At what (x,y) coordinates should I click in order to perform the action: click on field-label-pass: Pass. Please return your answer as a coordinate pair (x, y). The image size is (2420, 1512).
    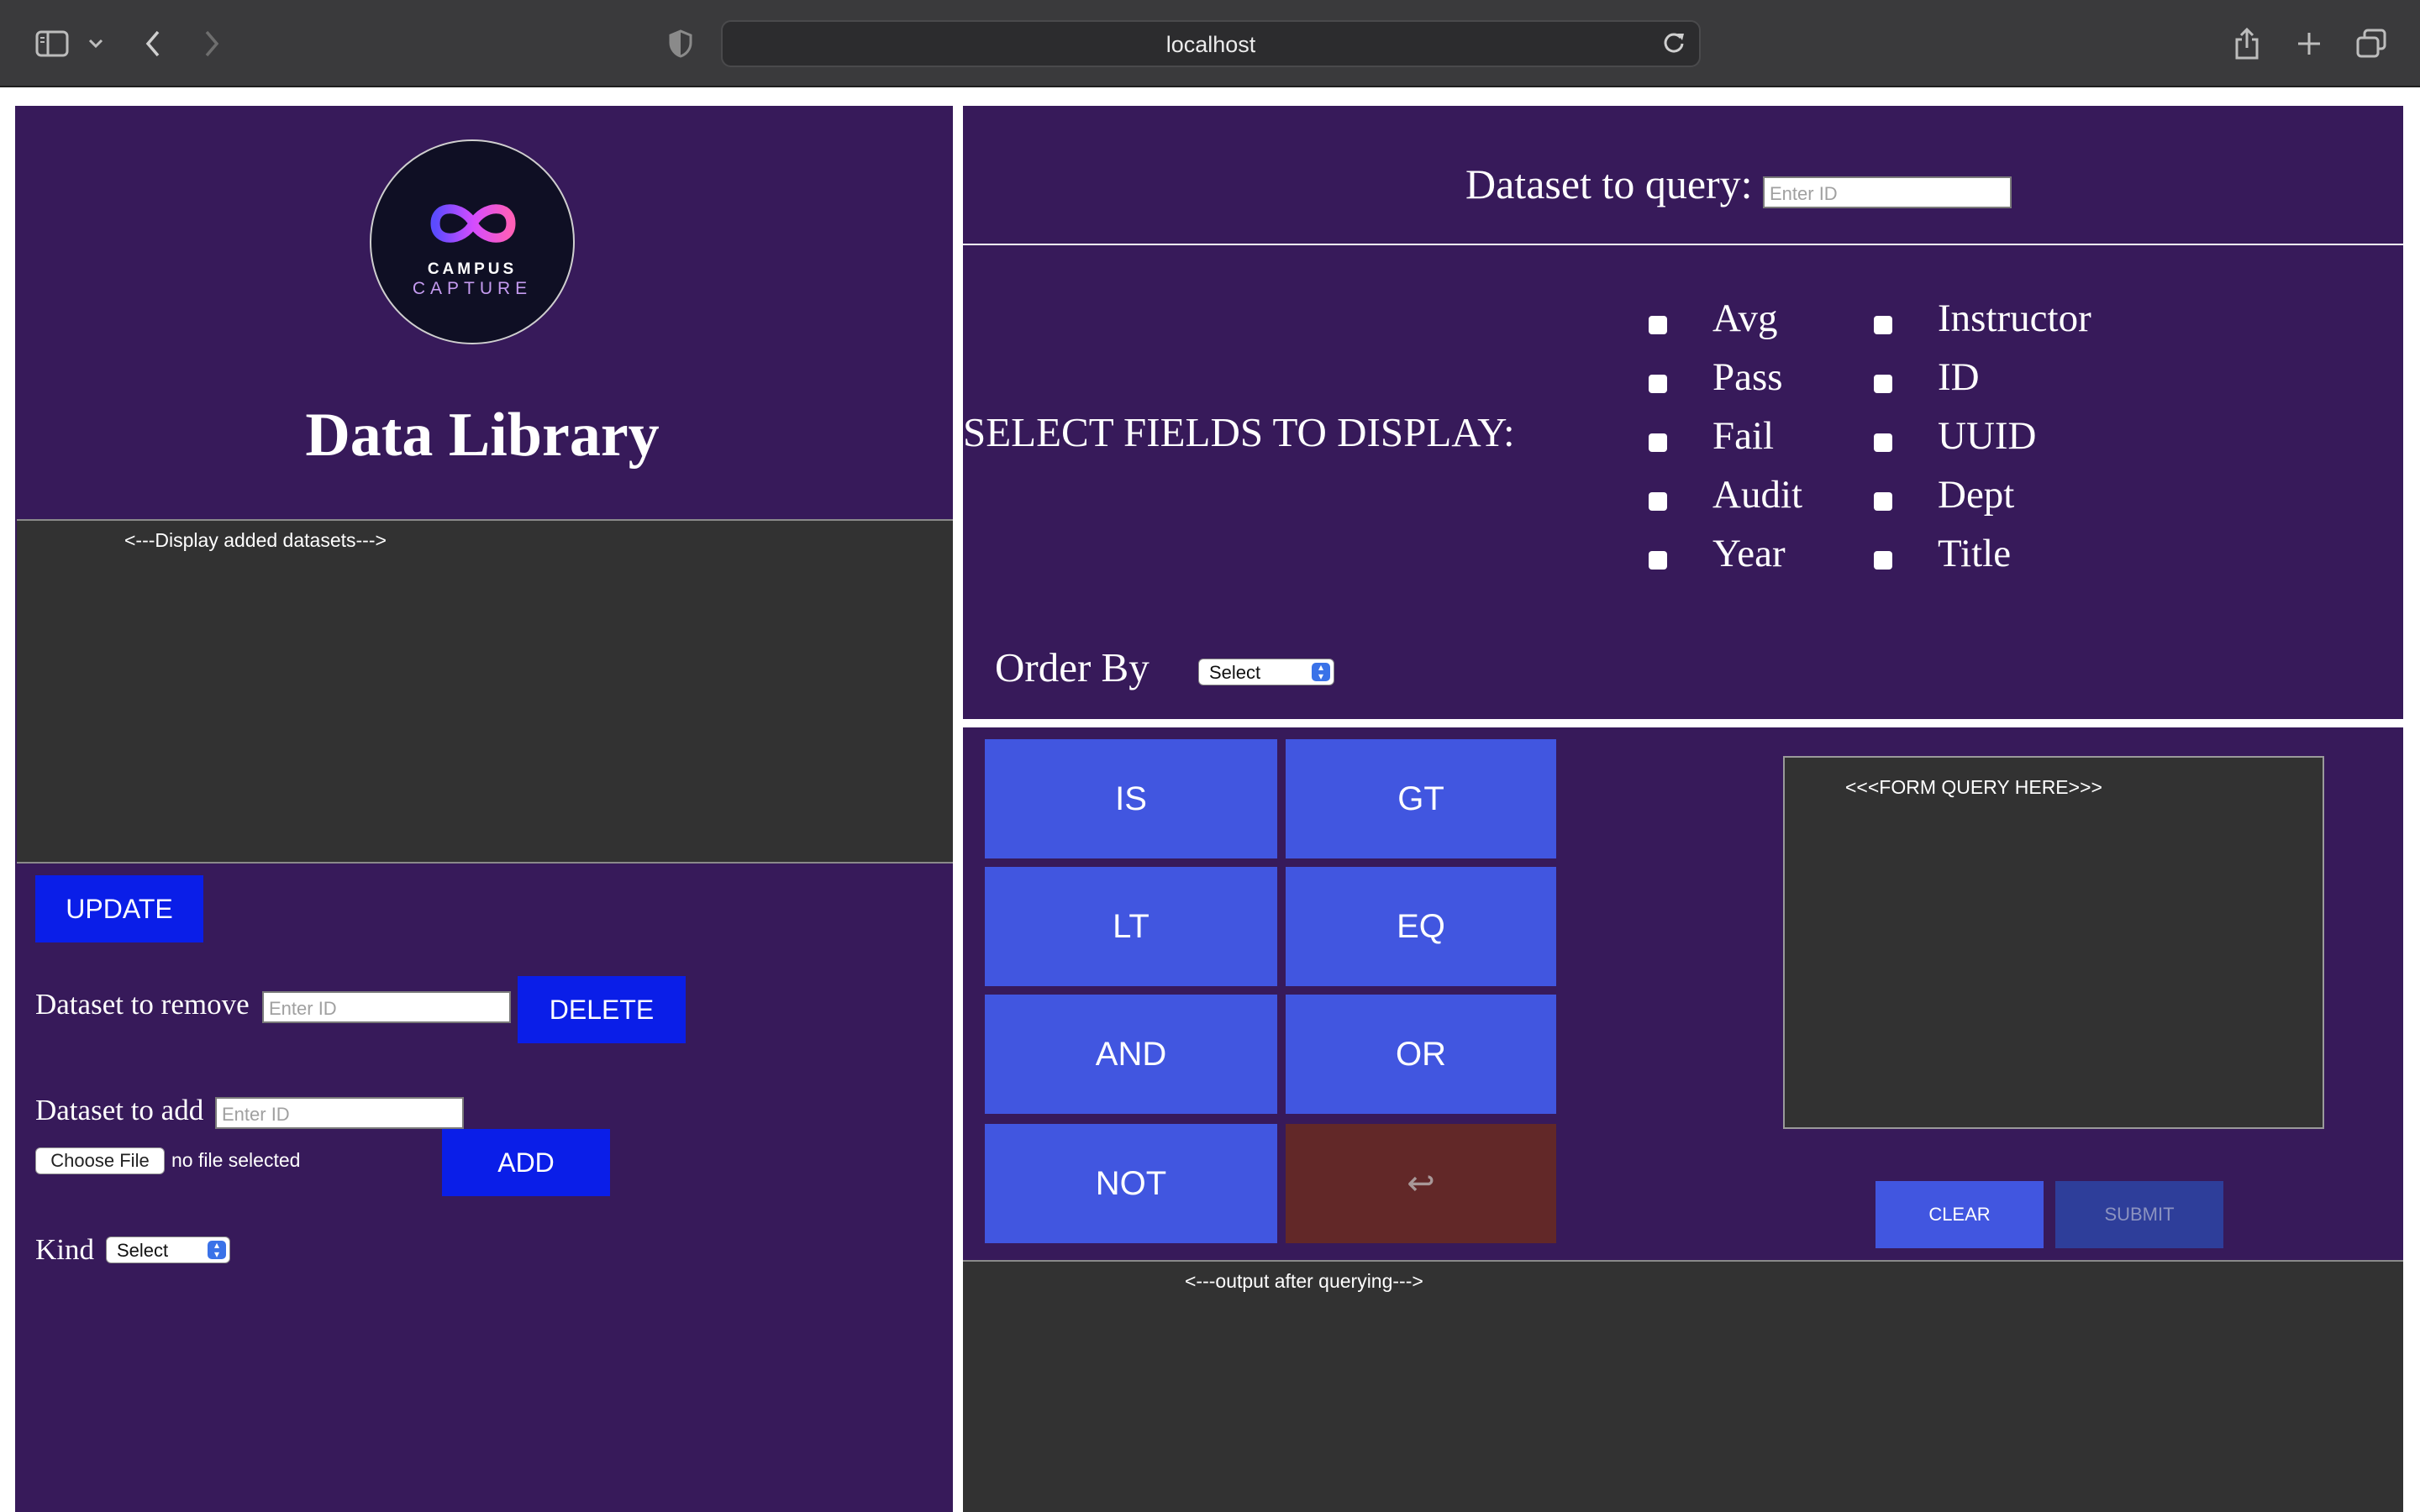
    Looking at the image, I should click on (1747, 377).